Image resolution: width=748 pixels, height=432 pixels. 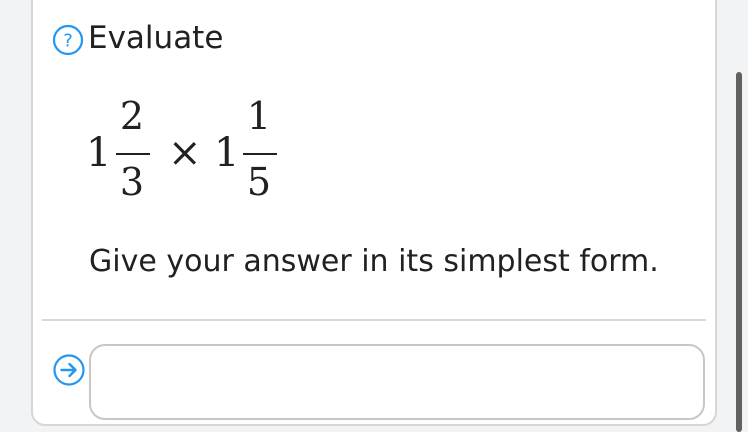 What do you see at coordinates (185, 153) in the screenshot?
I see `multiply-operator: ×` at bounding box center [185, 153].